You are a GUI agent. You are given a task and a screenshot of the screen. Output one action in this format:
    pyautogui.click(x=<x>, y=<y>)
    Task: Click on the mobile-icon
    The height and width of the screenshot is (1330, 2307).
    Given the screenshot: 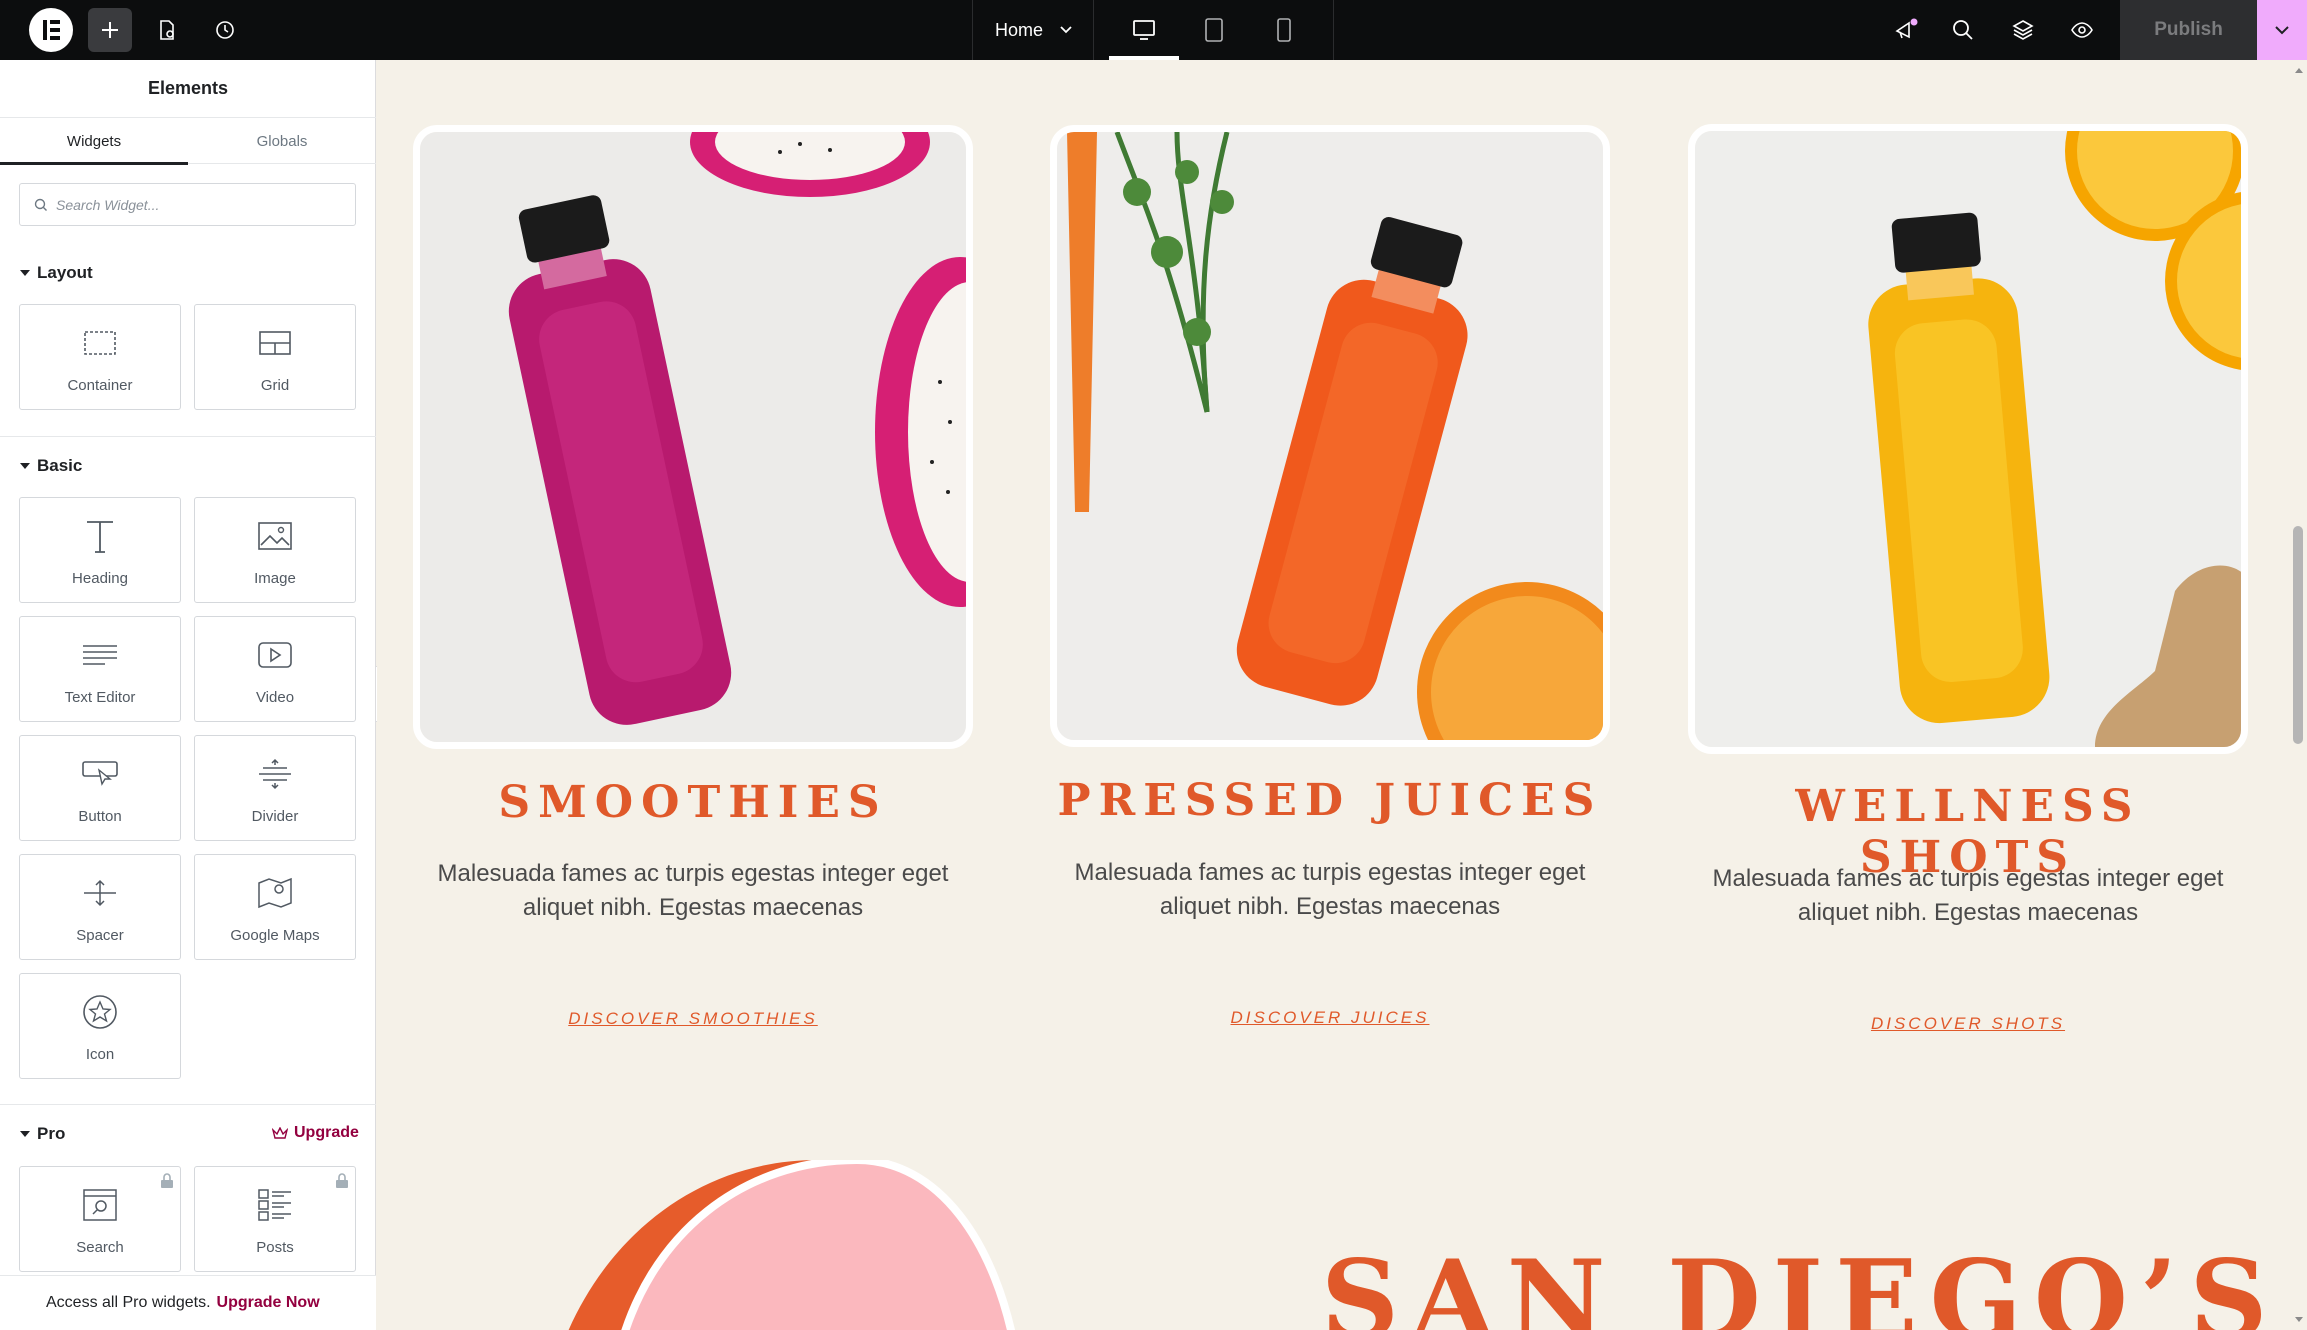 What is the action you would take?
    pyautogui.click(x=1284, y=30)
    